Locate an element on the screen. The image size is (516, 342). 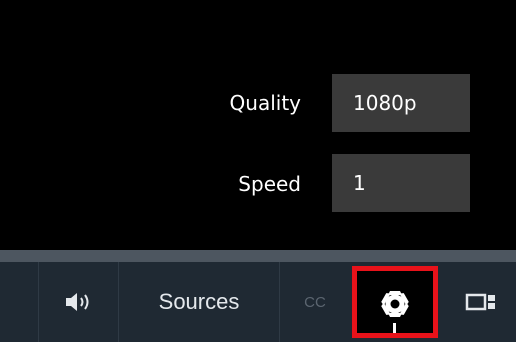
captions-label: CC is located at coordinates (315, 302).